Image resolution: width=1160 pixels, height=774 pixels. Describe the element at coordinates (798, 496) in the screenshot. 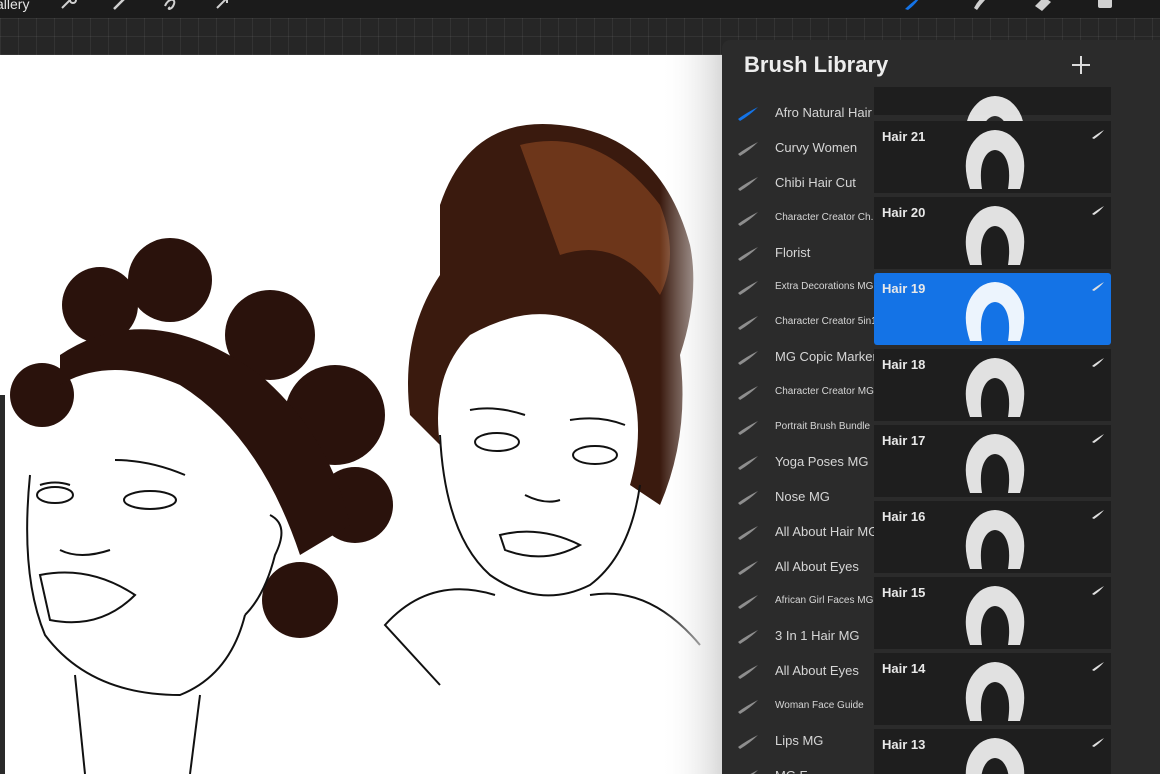

I see `brush-set-item: Nose MG` at that location.